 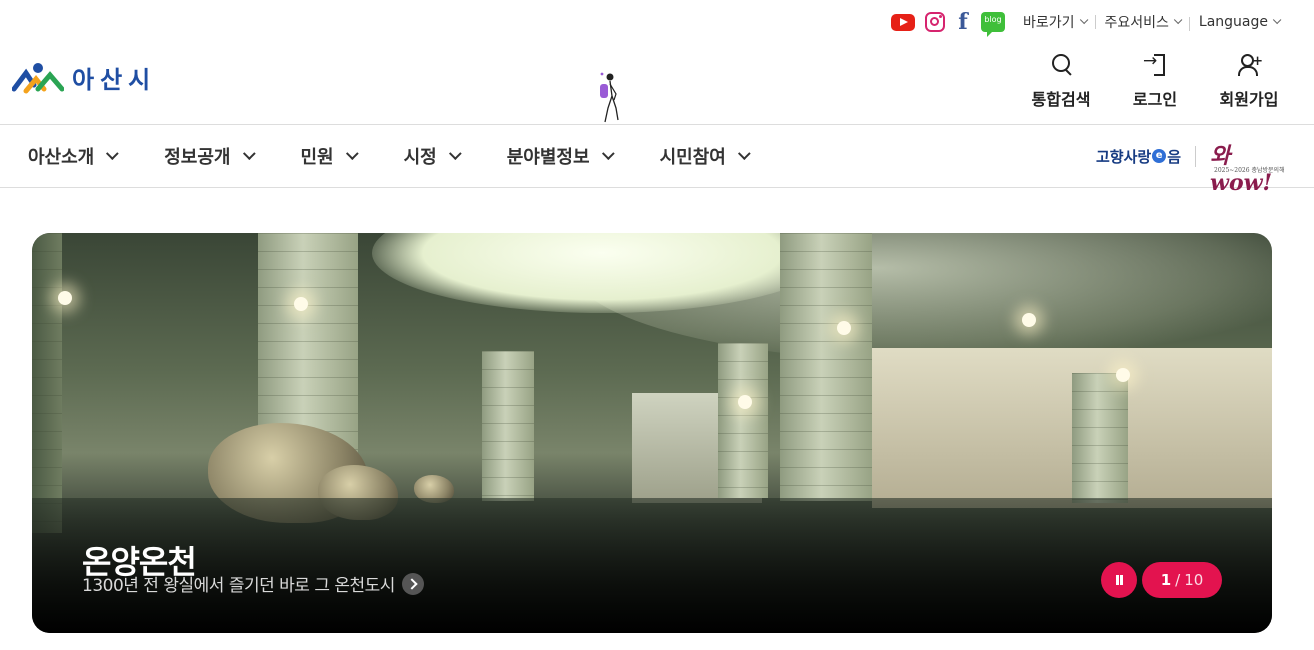 I want to click on login-label: 로그인, so click(x=1155, y=99).